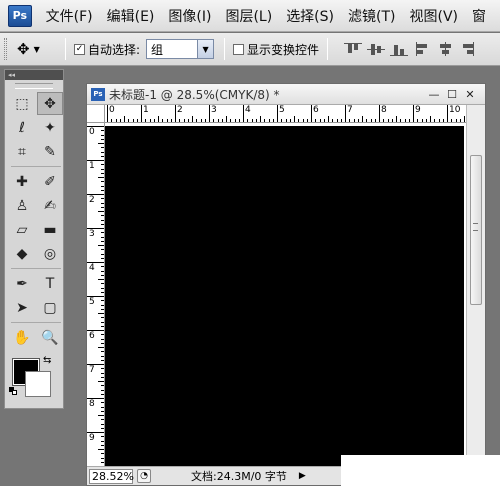  Describe the element at coordinates (282, 110) in the screenshot. I see `ruler-label: 5` at that location.